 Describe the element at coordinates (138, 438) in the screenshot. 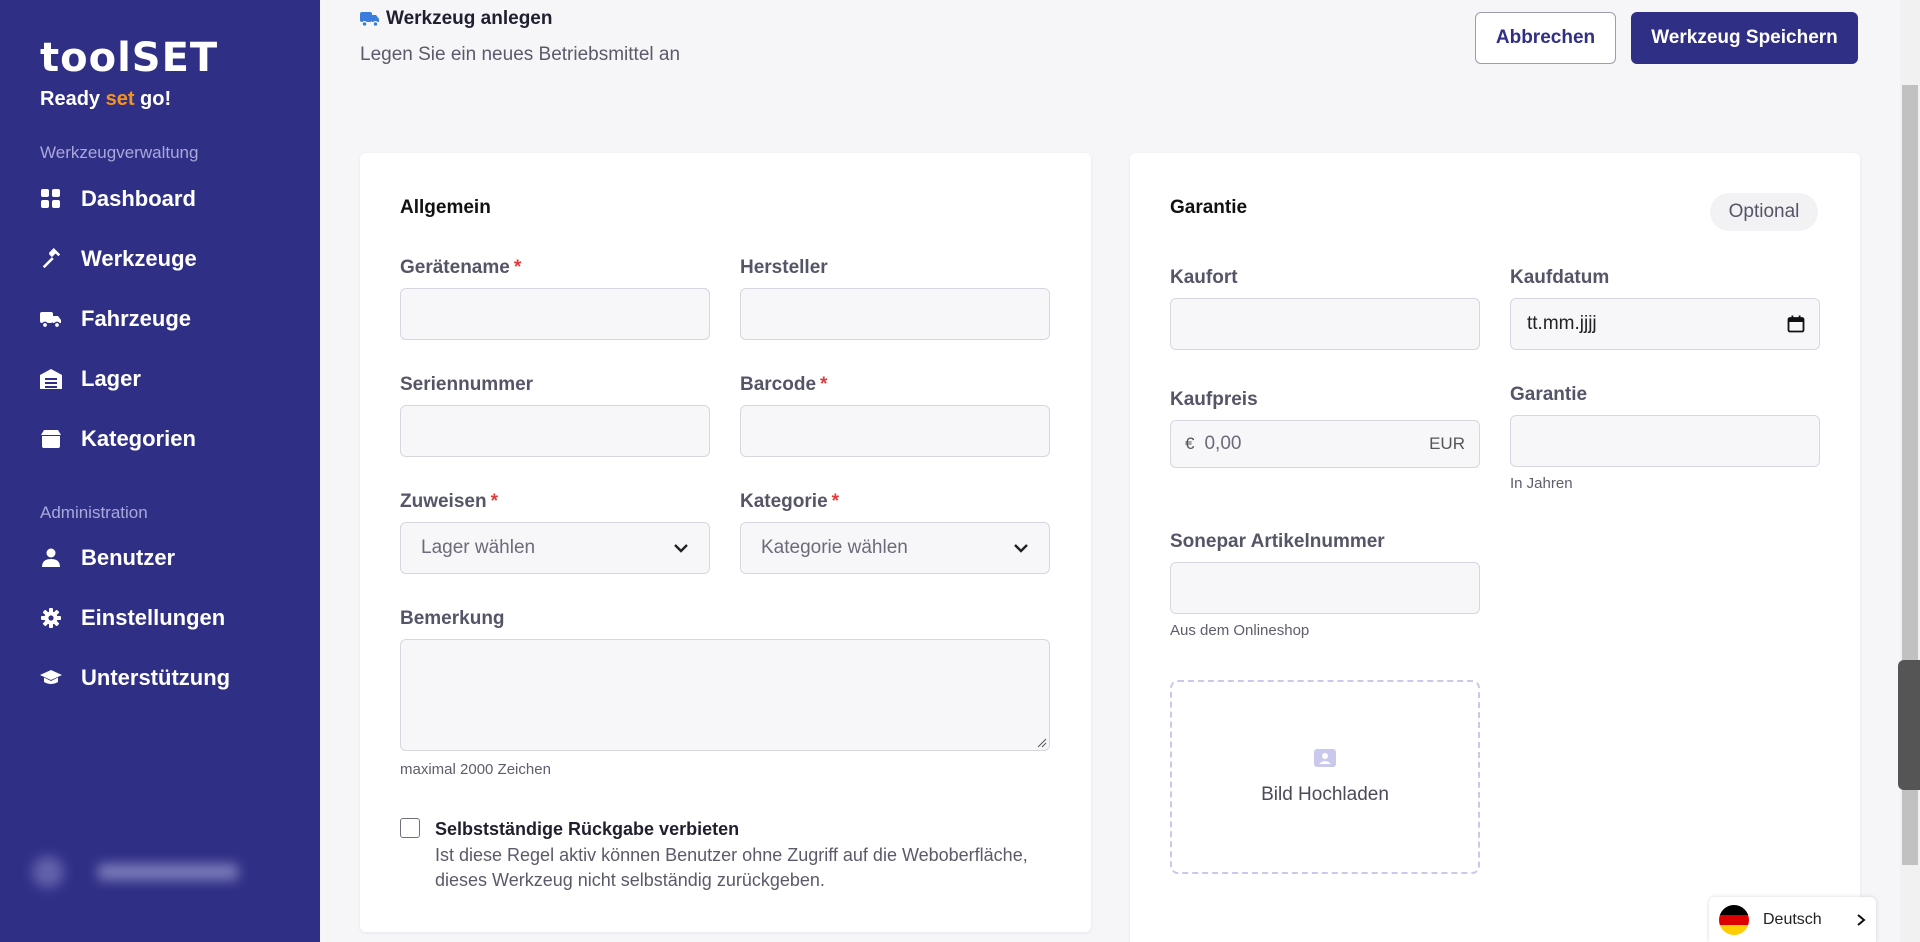

I see `nav-label: Kategorien` at that location.